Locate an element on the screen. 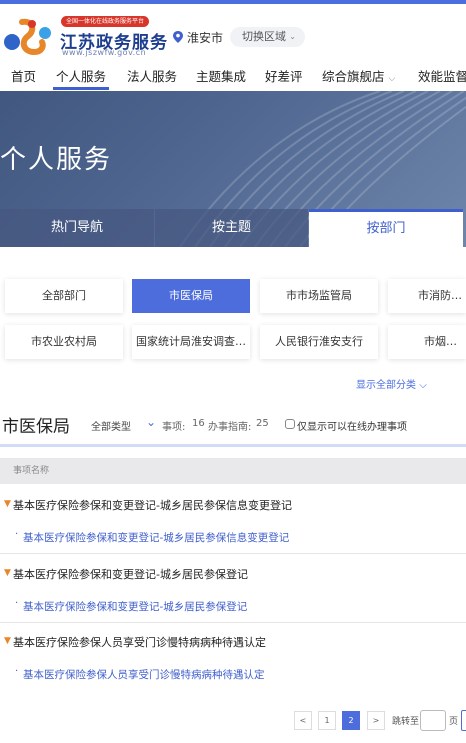  nav-item-rating: 好差评 is located at coordinates (284, 75).